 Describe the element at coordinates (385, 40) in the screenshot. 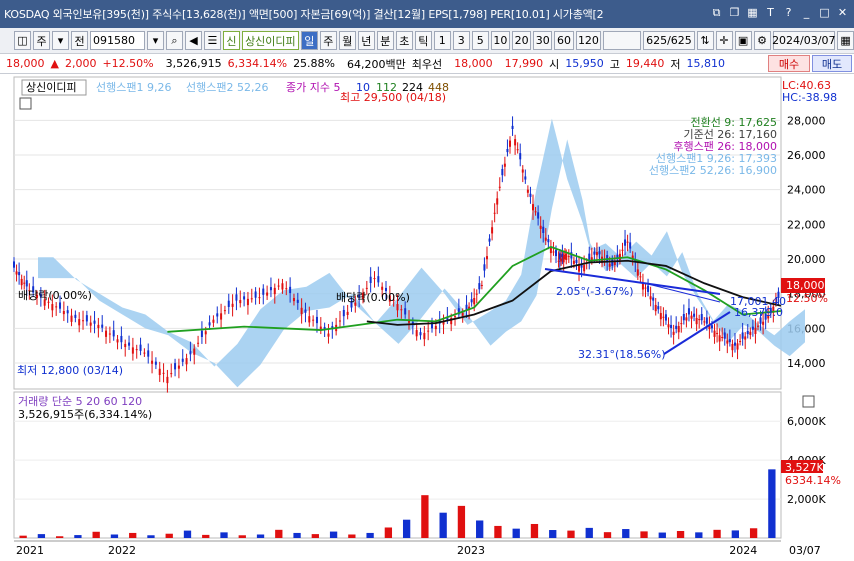

I see `interval-minute: 분` at that location.